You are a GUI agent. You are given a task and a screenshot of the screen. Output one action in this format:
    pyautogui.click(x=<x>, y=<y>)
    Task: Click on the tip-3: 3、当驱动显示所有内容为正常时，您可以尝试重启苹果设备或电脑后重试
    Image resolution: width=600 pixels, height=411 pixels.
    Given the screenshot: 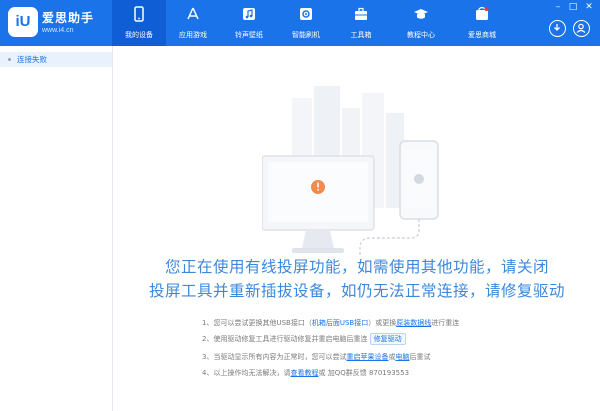 What is the action you would take?
    pyautogui.click(x=316, y=357)
    